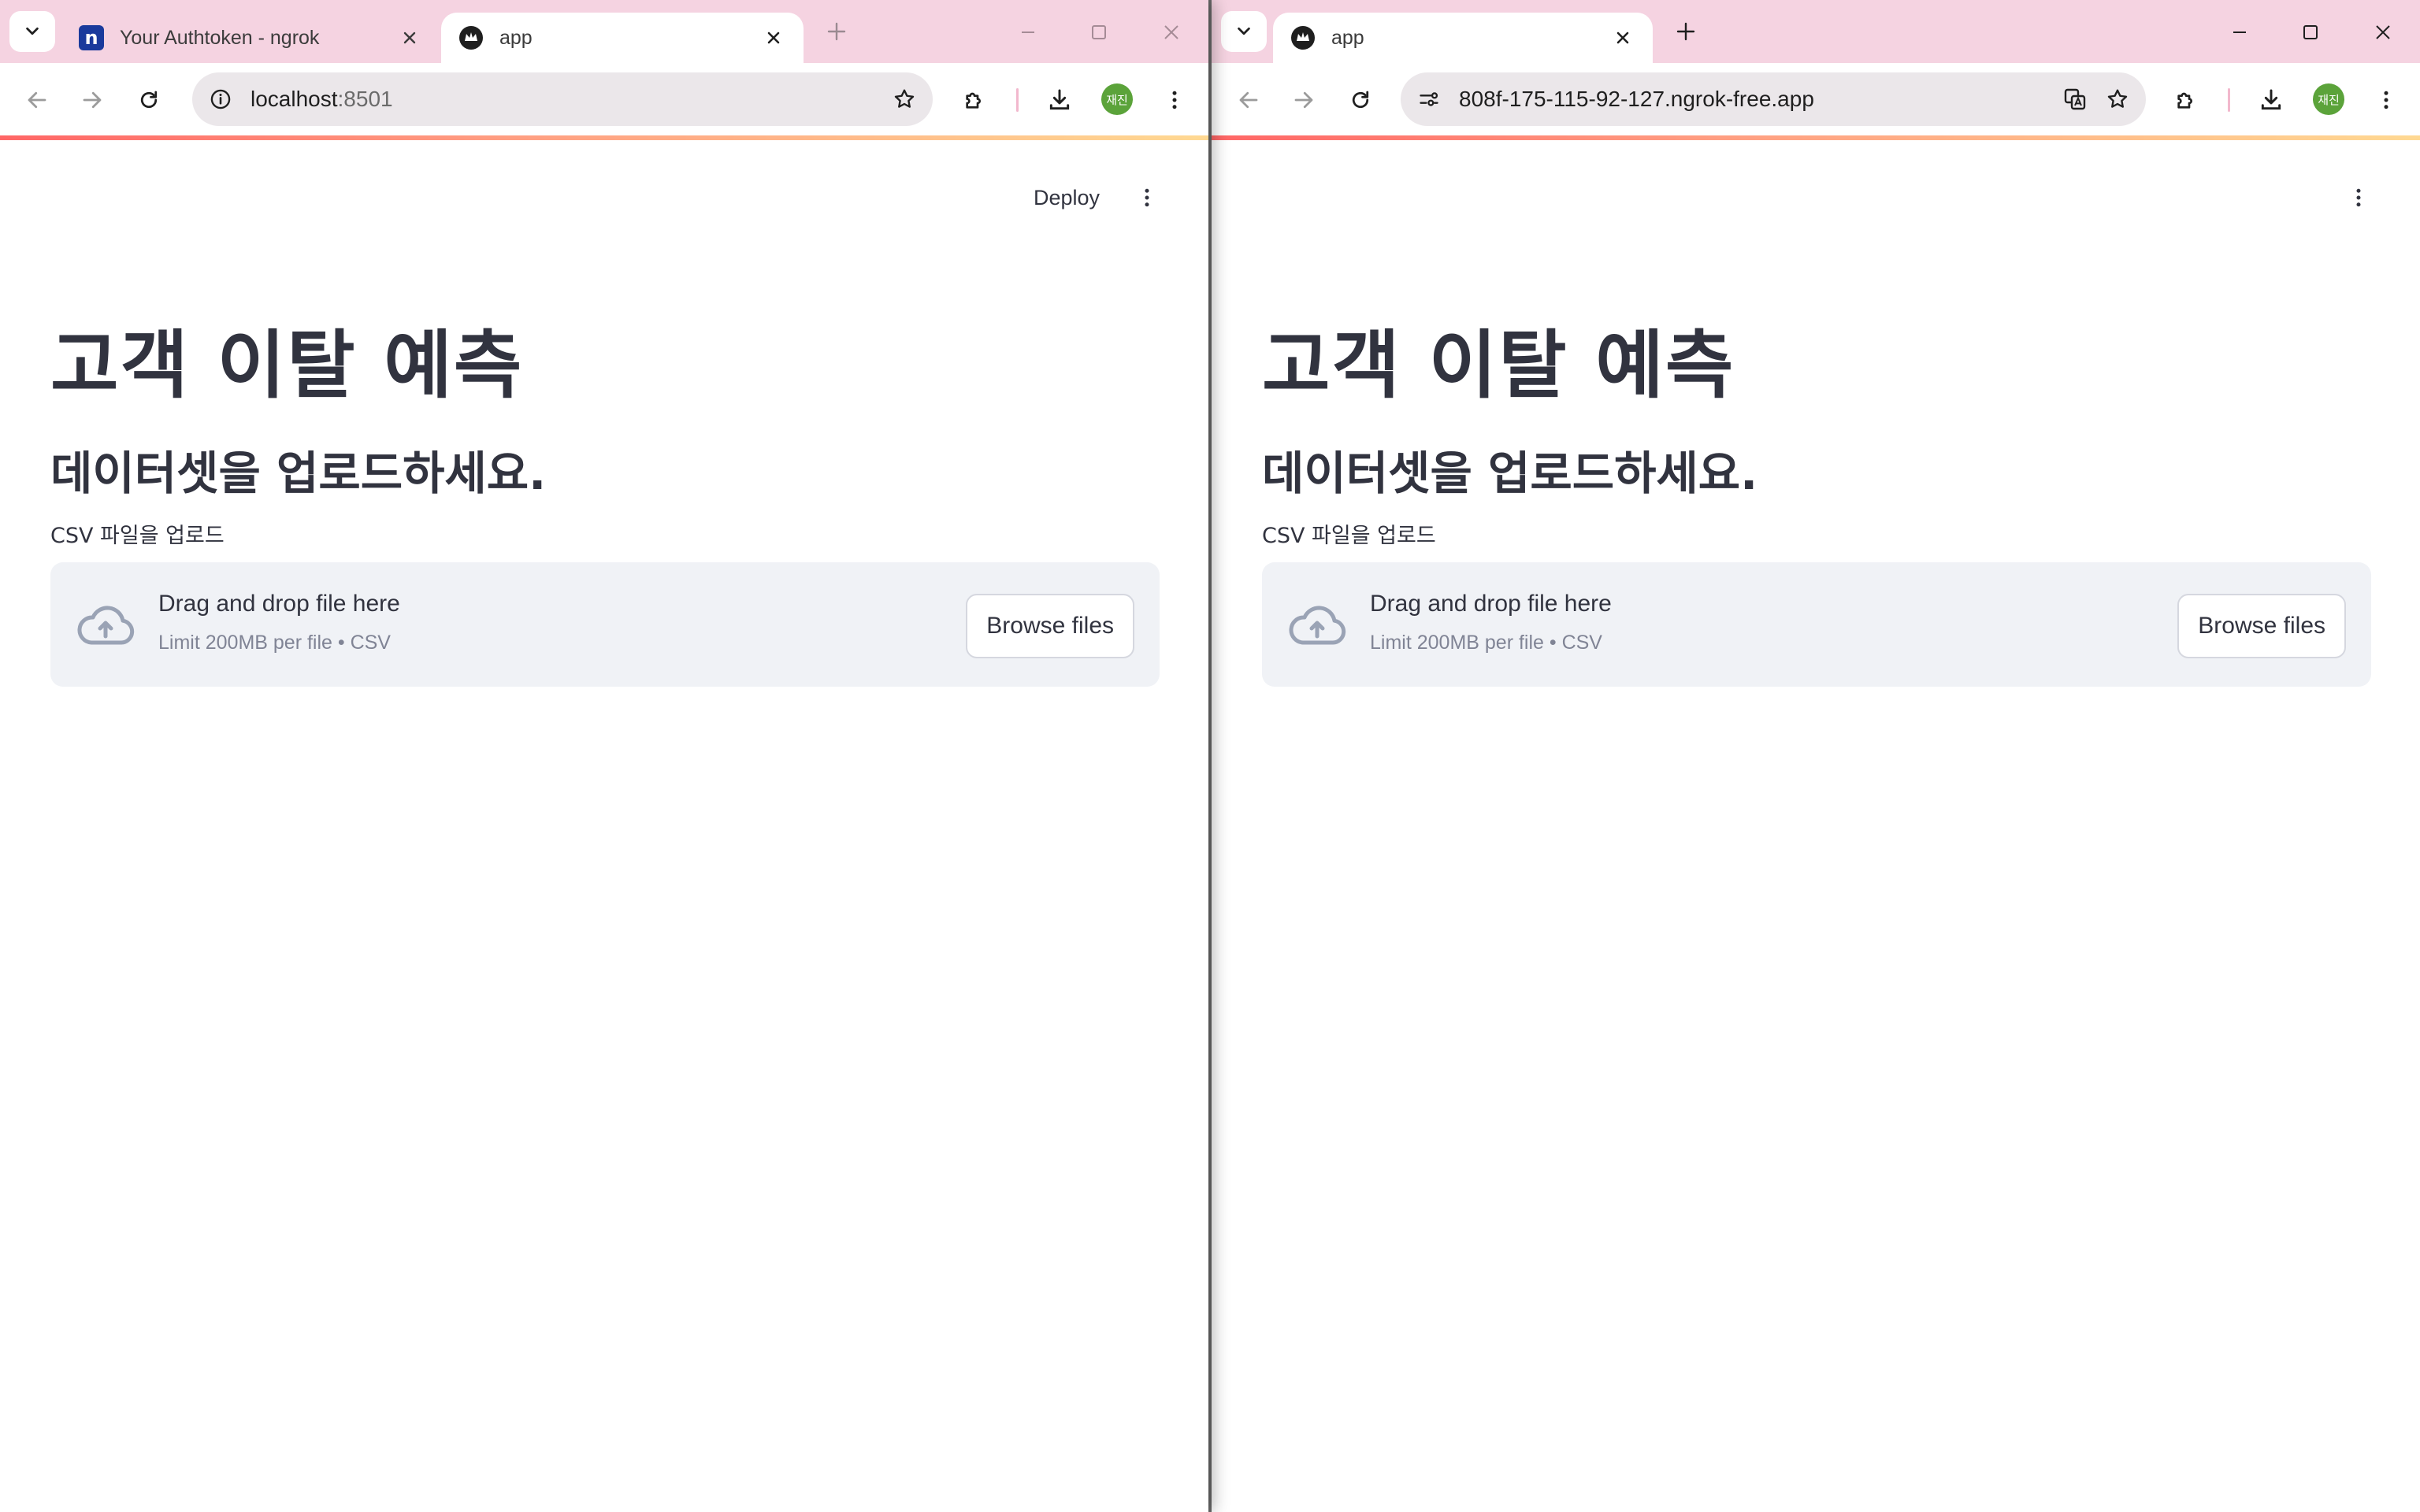 The image size is (2420, 1512). Describe the element at coordinates (220, 99) in the screenshot. I see `info-icon` at that location.